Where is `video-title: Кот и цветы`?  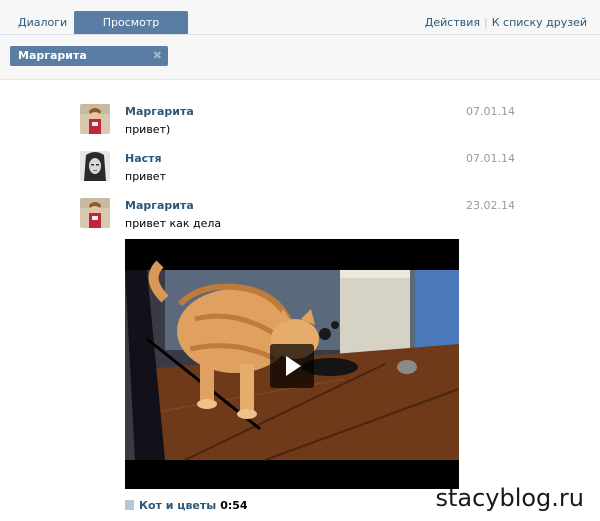
video-title: Кот и цветы is located at coordinates (177, 505).